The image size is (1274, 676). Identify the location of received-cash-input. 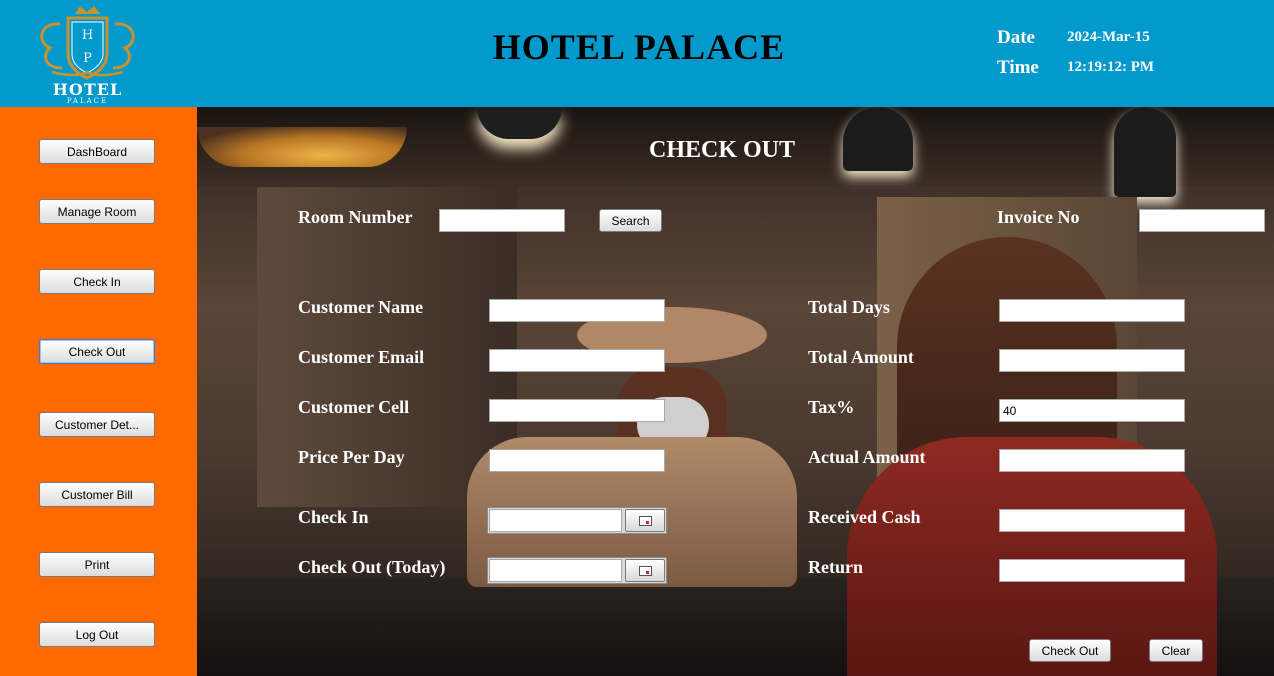
(1092, 520).